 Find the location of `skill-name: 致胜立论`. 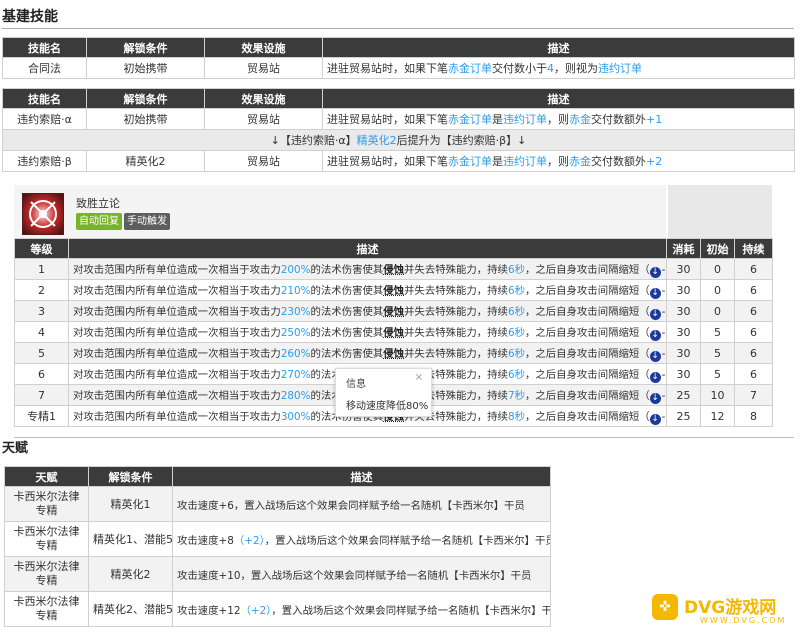

skill-name: 致胜立论 is located at coordinates (98, 203).